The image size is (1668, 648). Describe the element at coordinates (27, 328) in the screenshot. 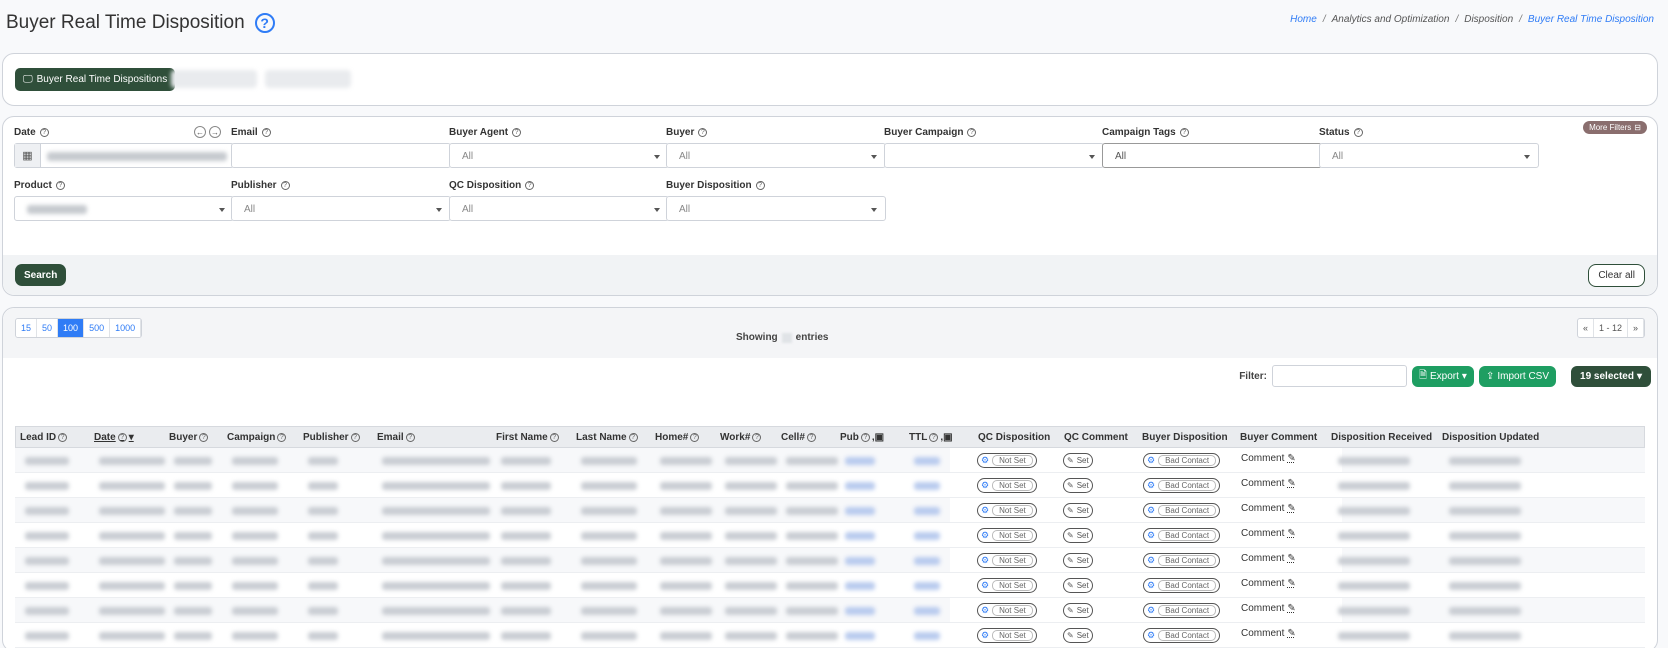

I see `page-size-15: 15` at that location.